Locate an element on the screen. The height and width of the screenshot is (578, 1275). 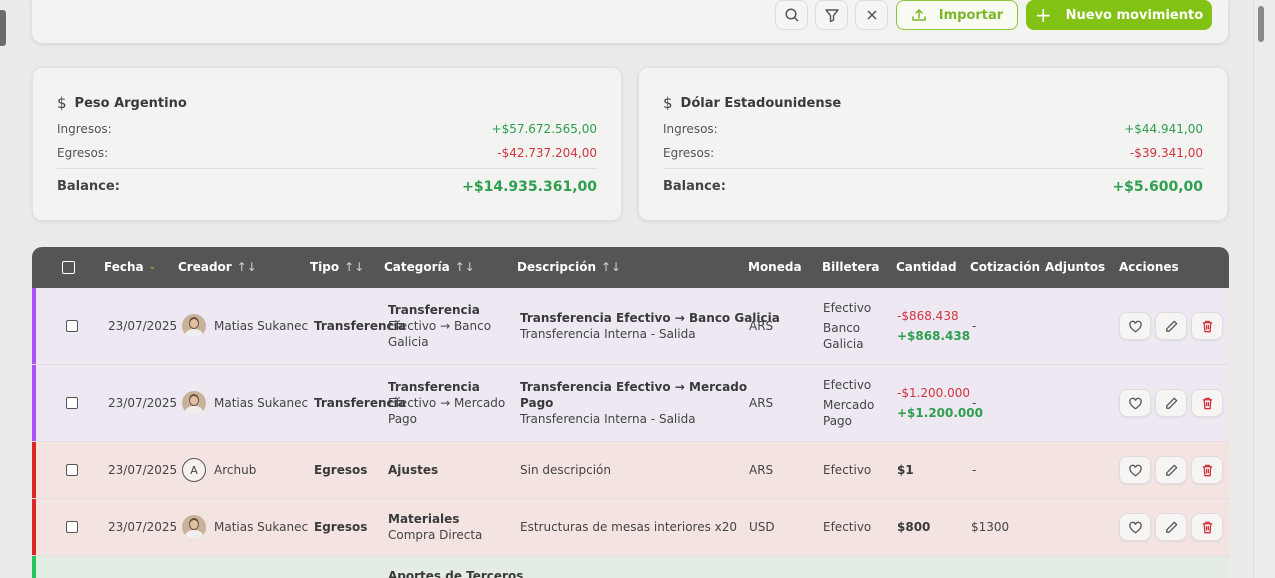
cell-categoria-sub: Compra Directa is located at coordinates (435, 535).